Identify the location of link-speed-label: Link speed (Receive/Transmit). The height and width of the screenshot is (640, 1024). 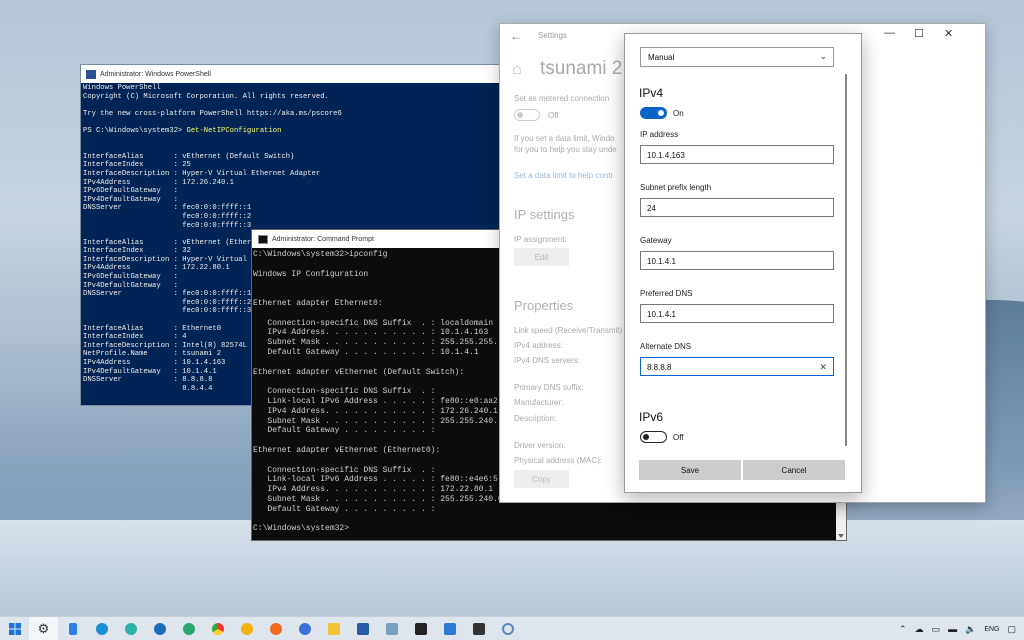
(568, 330).